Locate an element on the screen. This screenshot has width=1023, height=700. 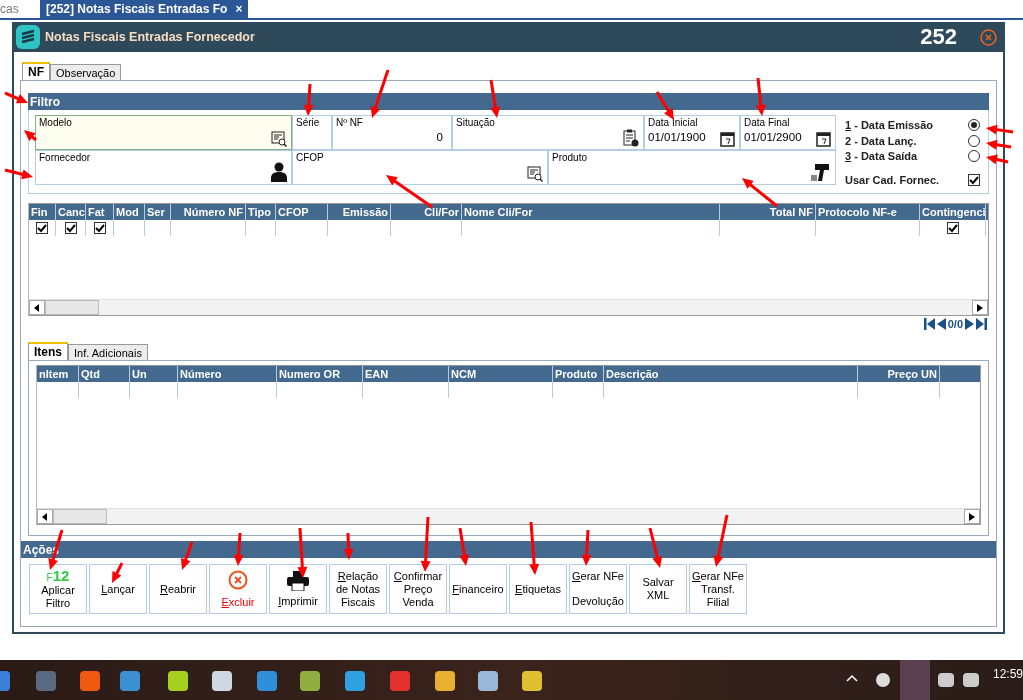
input-field: Modelo is located at coordinates (163, 132).